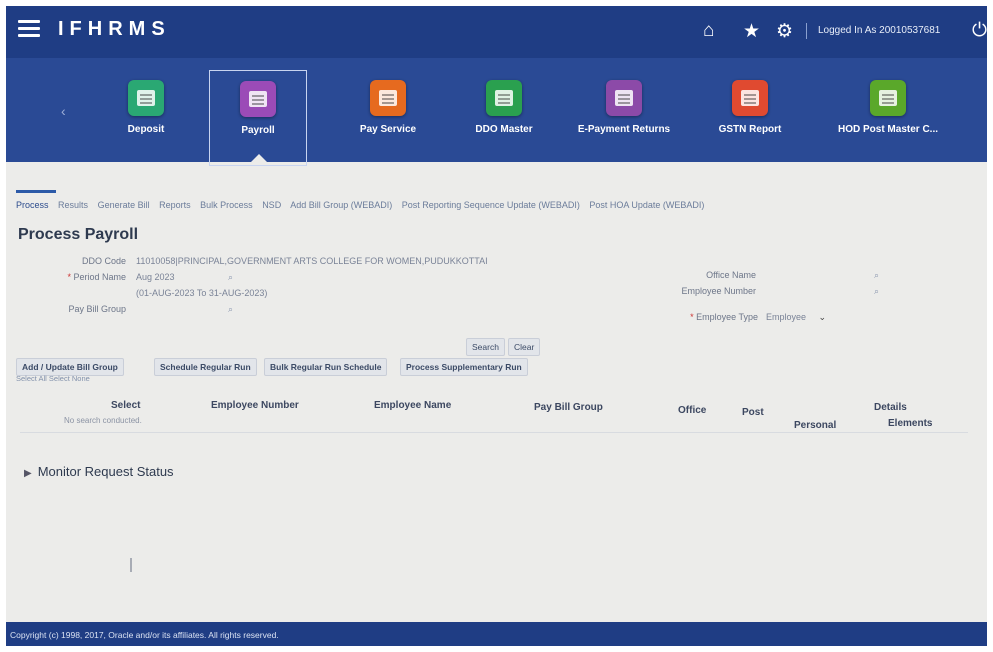 The height and width of the screenshot is (652, 993). I want to click on period-name-label: * Period Name, so click(96, 277).